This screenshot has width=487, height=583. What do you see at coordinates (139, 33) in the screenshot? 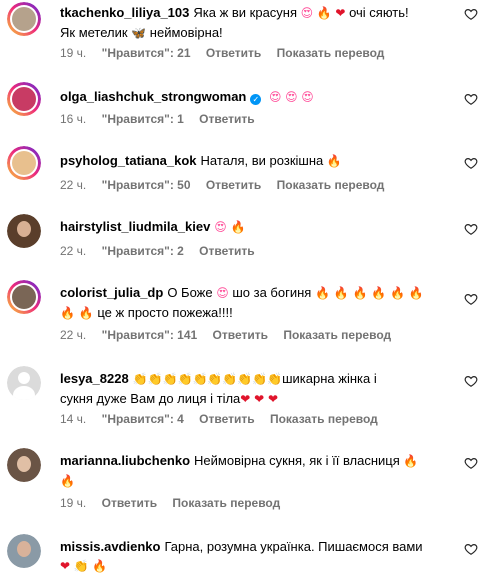
I see `butterfly-emoji: 🦋` at bounding box center [139, 33].